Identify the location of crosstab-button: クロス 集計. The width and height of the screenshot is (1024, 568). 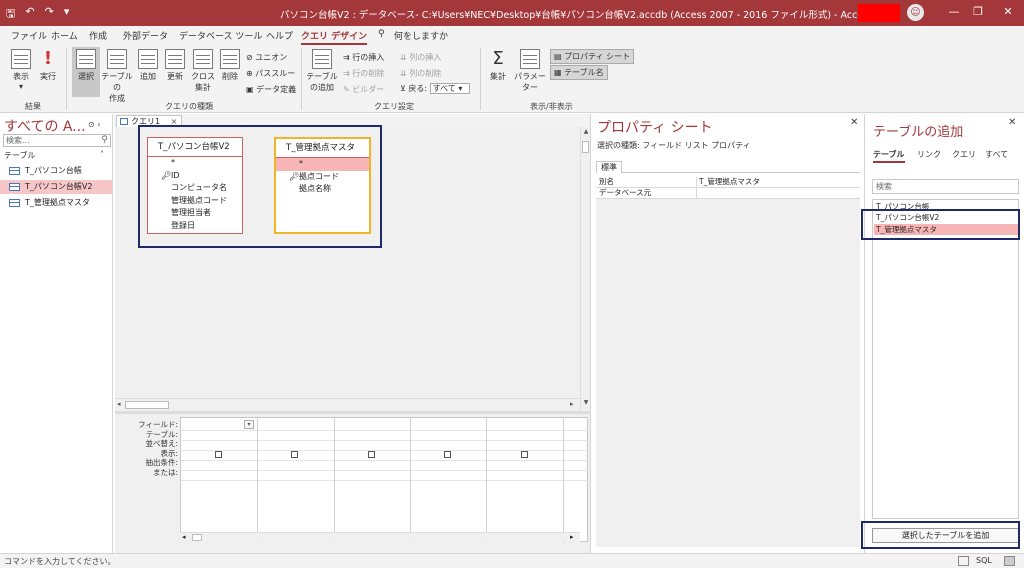
(203, 71).